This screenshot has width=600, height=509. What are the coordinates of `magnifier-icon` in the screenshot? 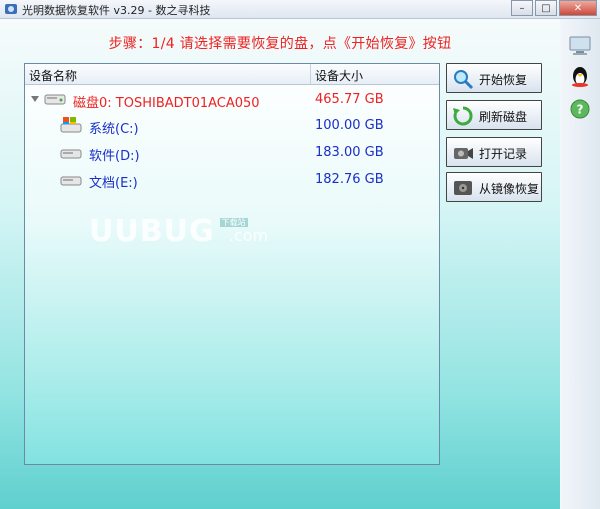 It's located at (464, 80).